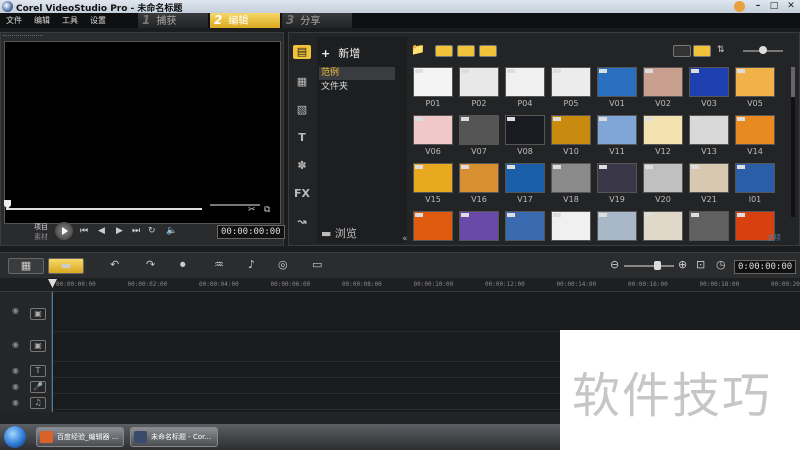 The image size is (800, 450). Describe the element at coordinates (444, 51) in the screenshot. I see `show-video-icon` at that location.